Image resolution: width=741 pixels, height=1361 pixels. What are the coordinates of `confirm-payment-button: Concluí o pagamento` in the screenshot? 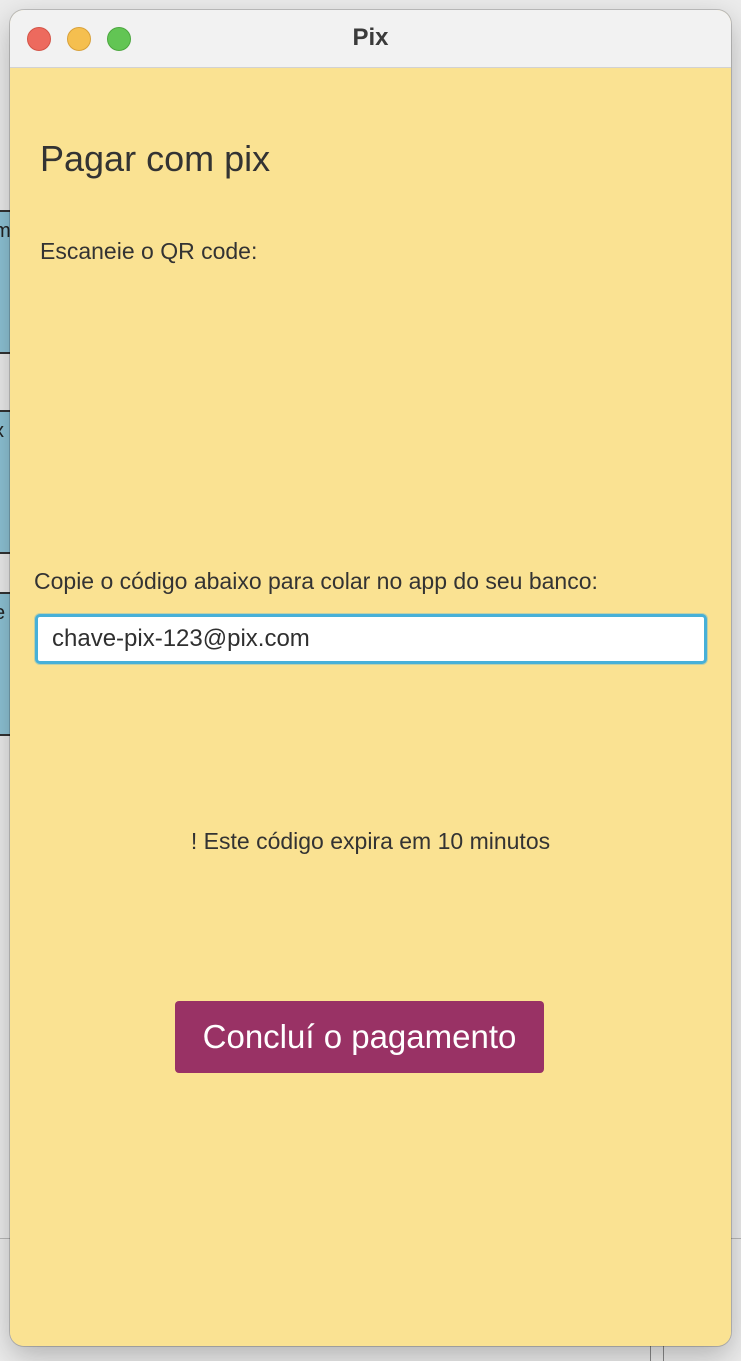 It's located at (359, 1037).